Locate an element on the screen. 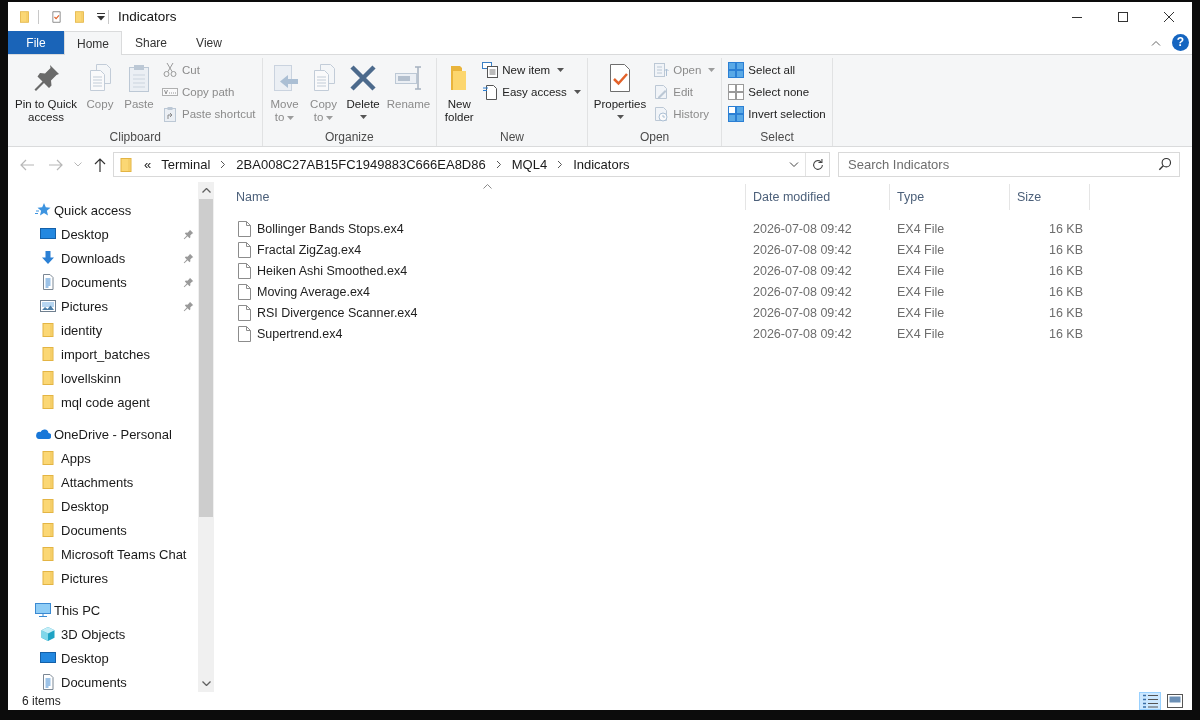 This screenshot has width=1200, height=720. scrollbar-thumb is located at coordinates (206, 358).